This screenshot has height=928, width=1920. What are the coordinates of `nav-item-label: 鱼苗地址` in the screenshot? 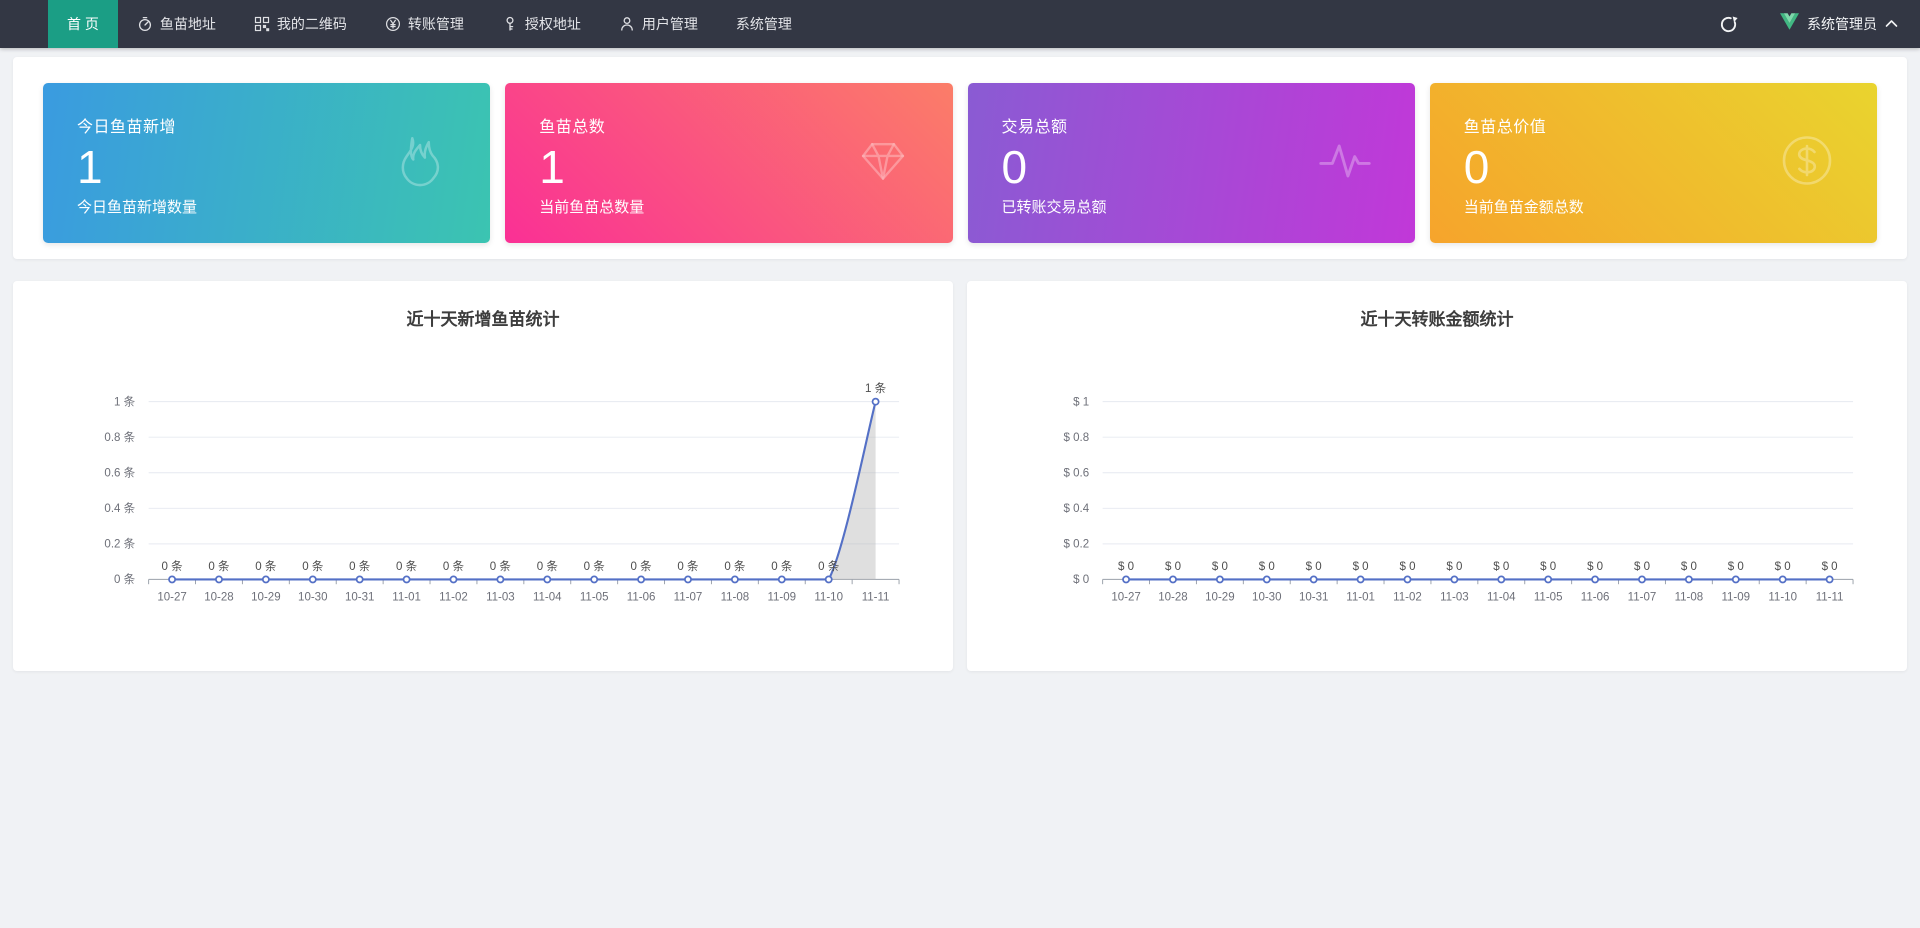 It's located at (187, 24).